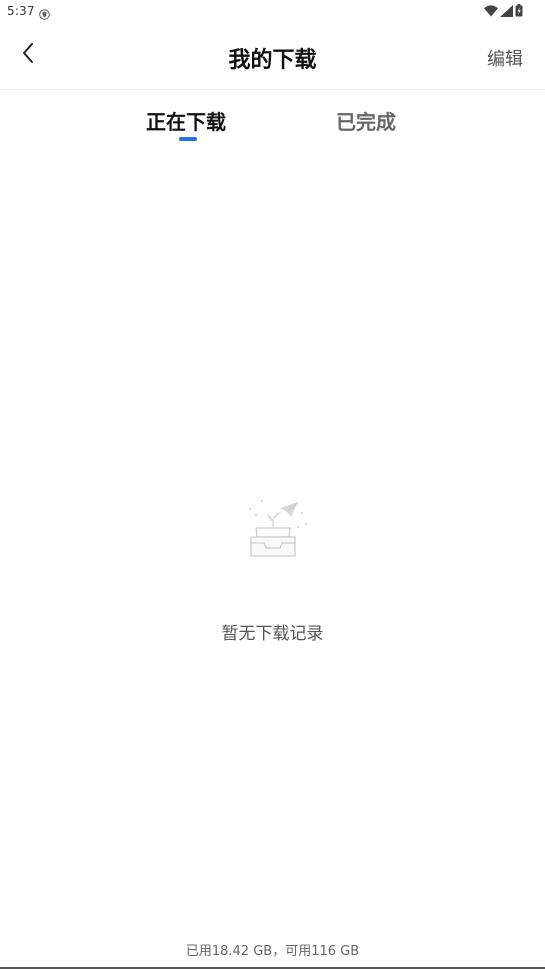  What do you see at coordinates (275, 530) in the screenshot?
I see `empty-inbox-icon` at bounding box center [275, 530].